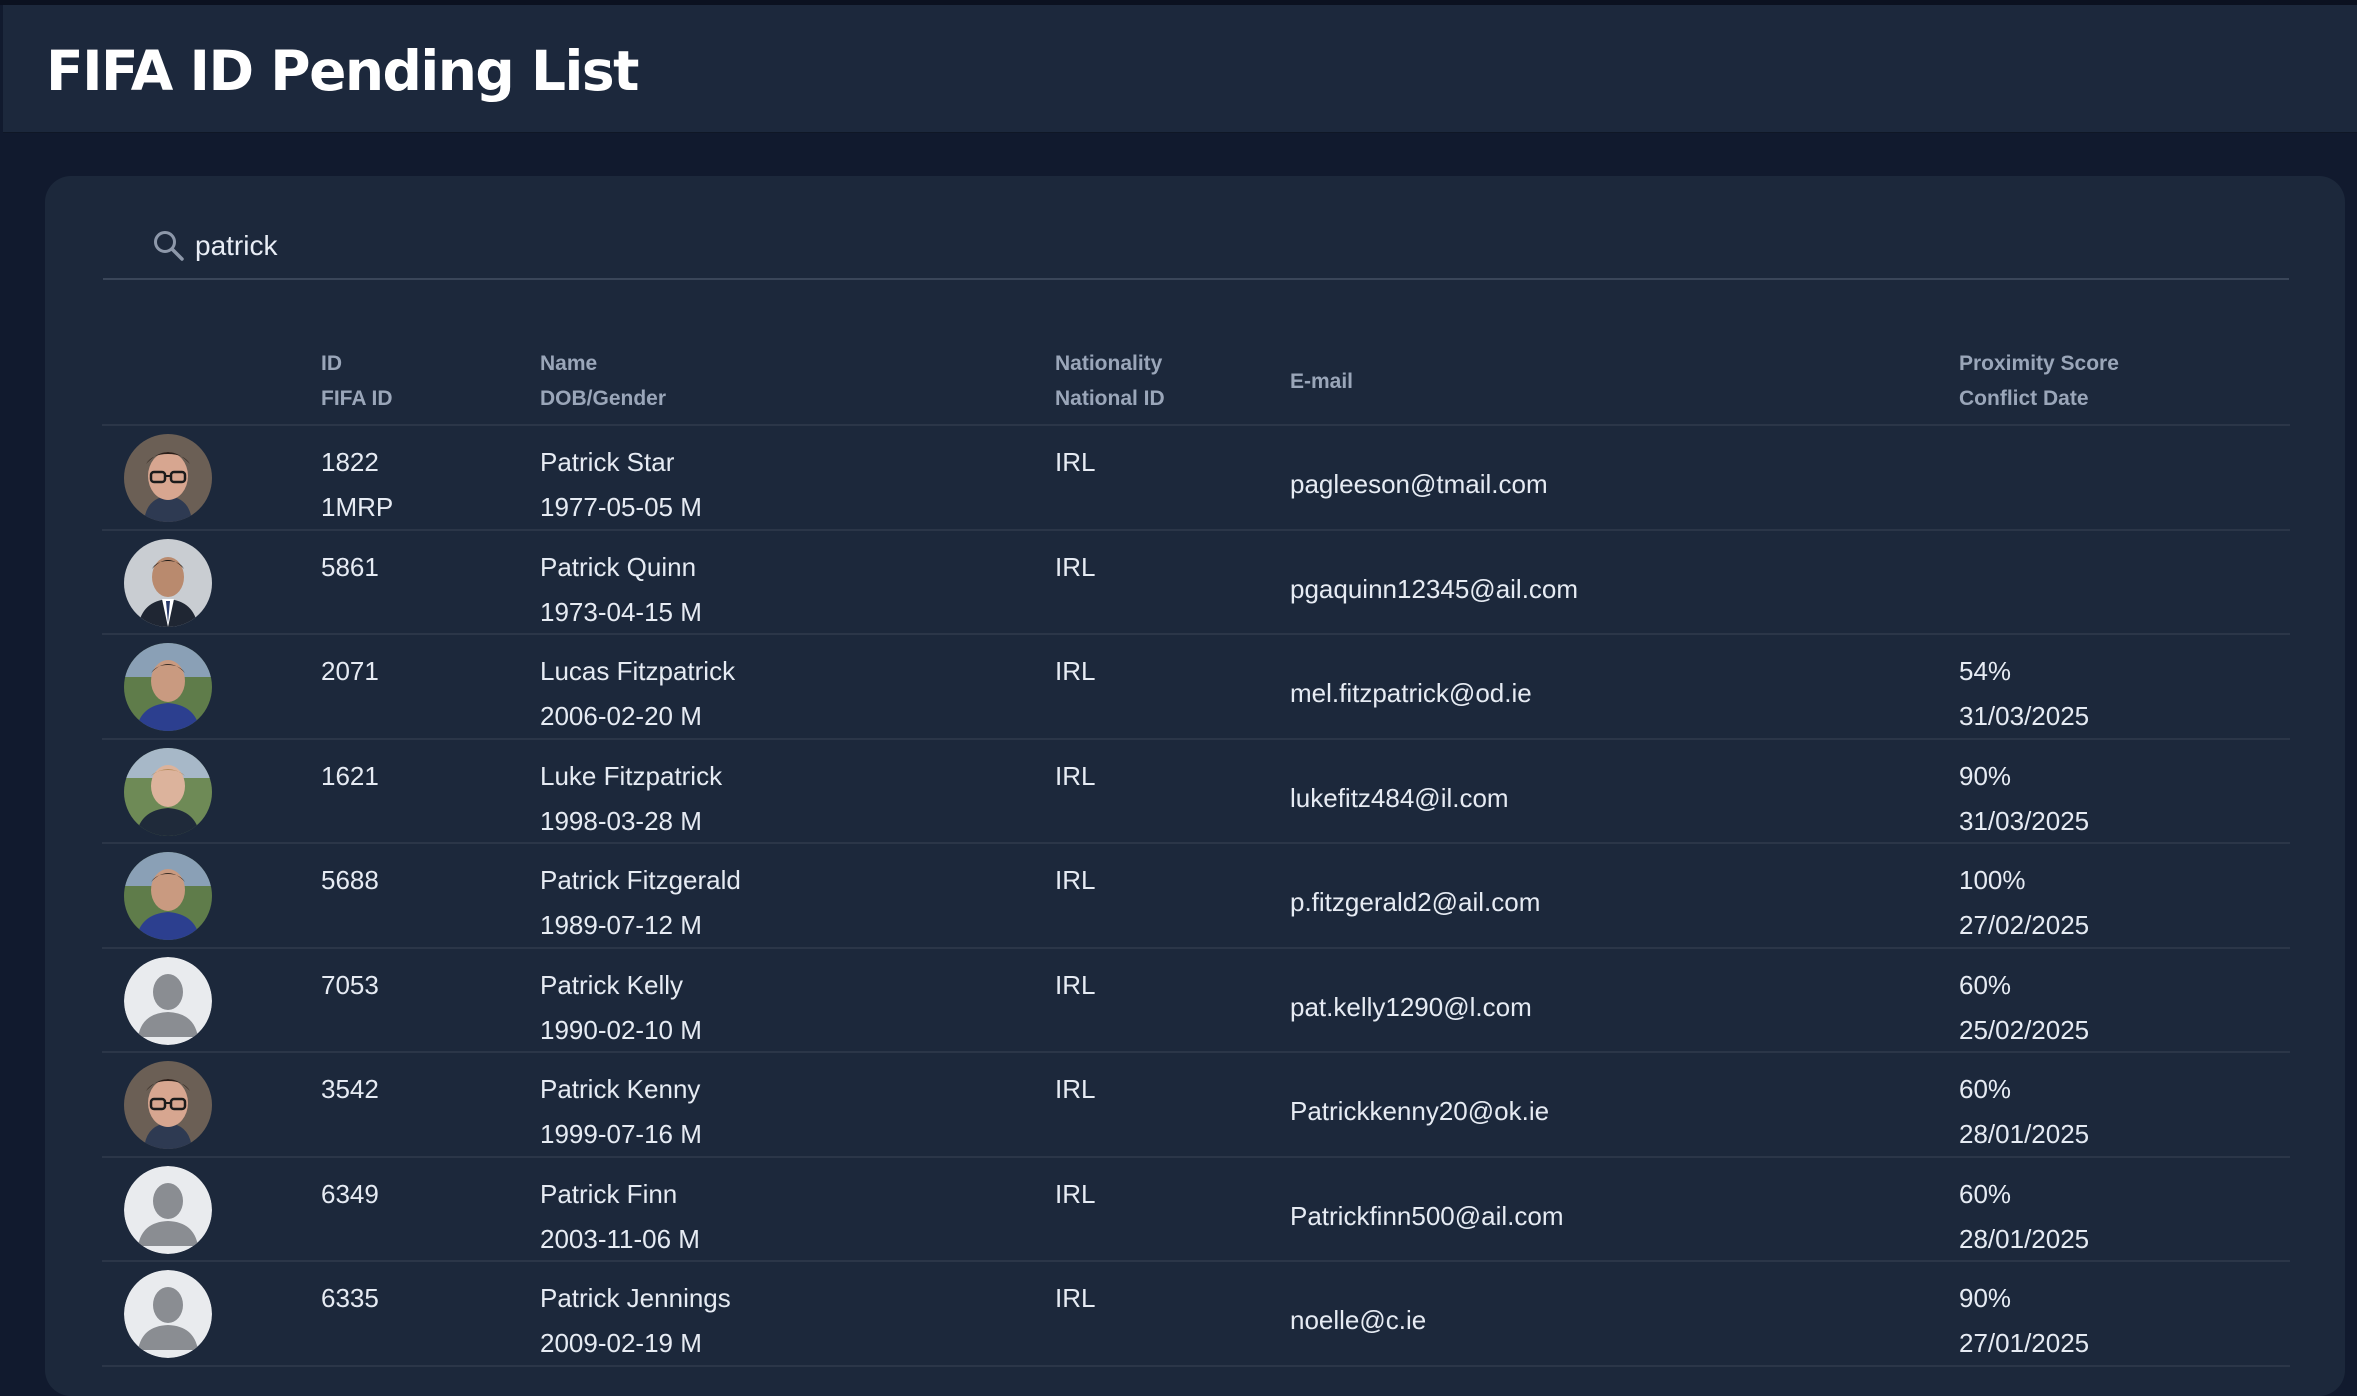 Image resolution: width=2357 pixels, height=1396 pixels. What do you see at coordinates (169, 246) in the screenshot?
I see `search-icon` at bounding box center [169, 246].